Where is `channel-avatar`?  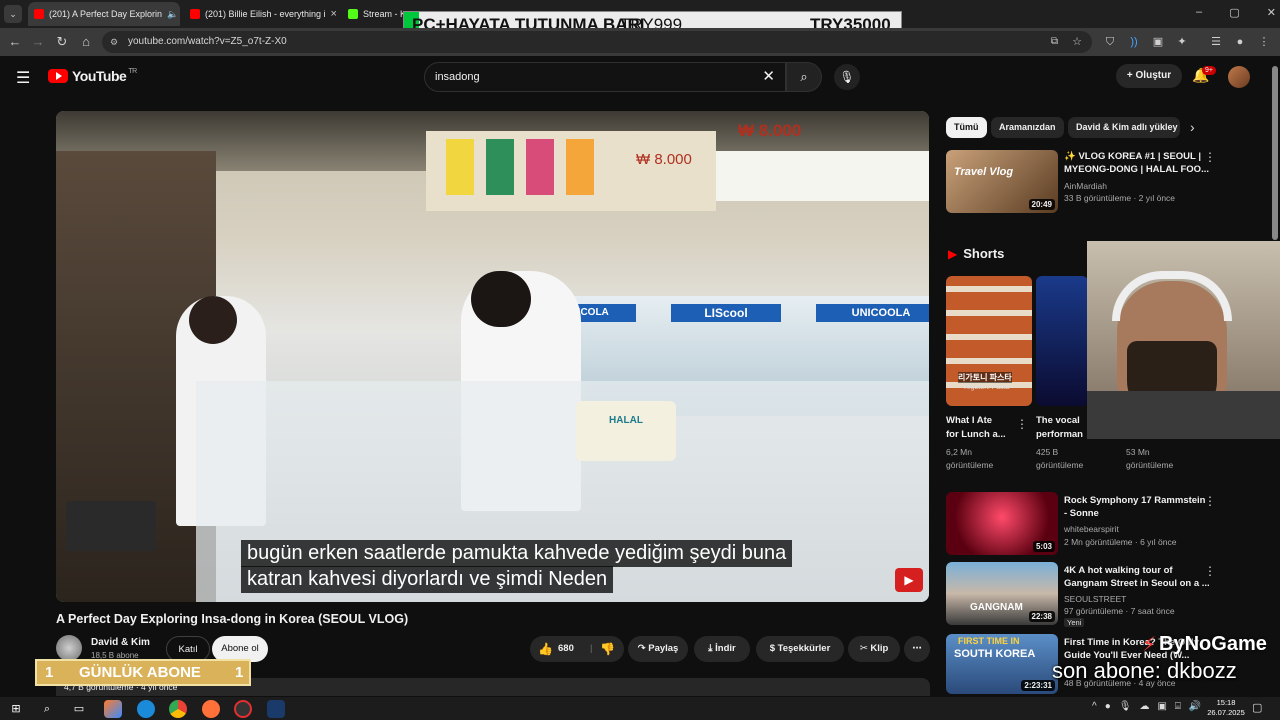 channel-avatar is located at coordinates (69, 648).